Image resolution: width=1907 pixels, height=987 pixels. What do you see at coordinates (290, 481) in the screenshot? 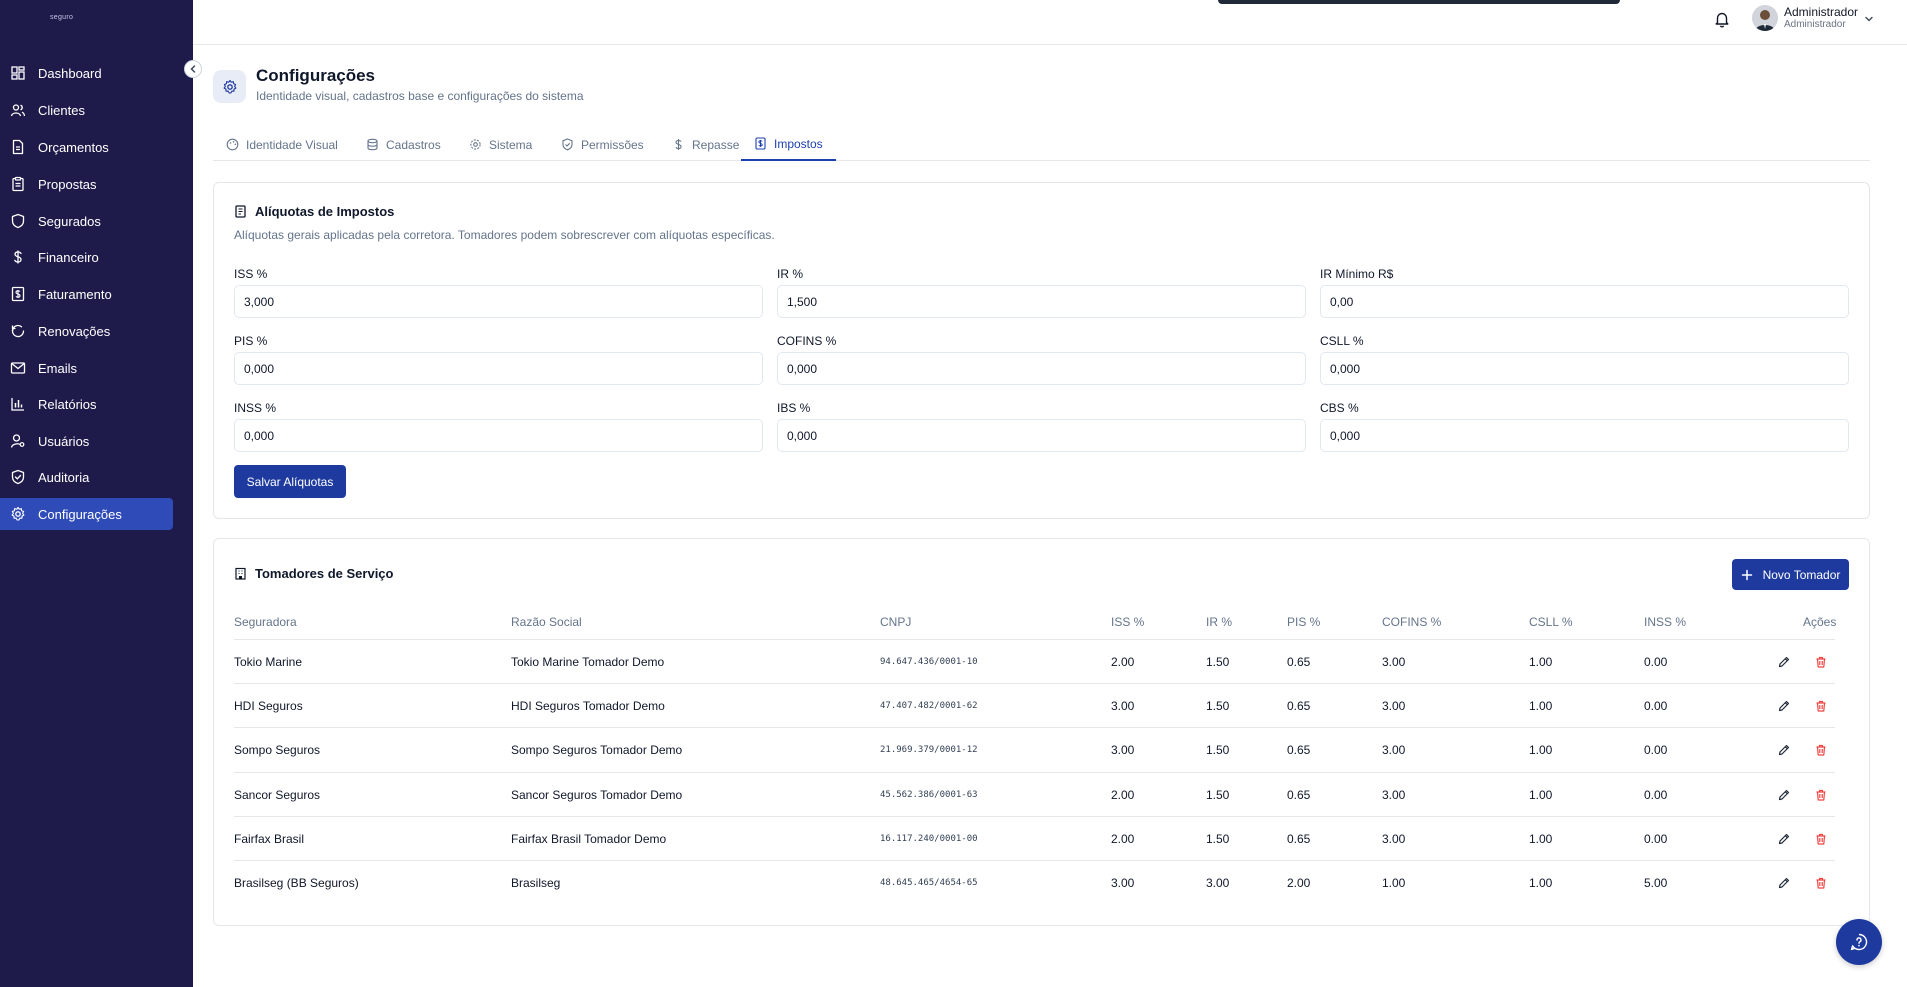
I see `save-rates-button: Salvar Alíquotas` at bounding box center [290, 481].